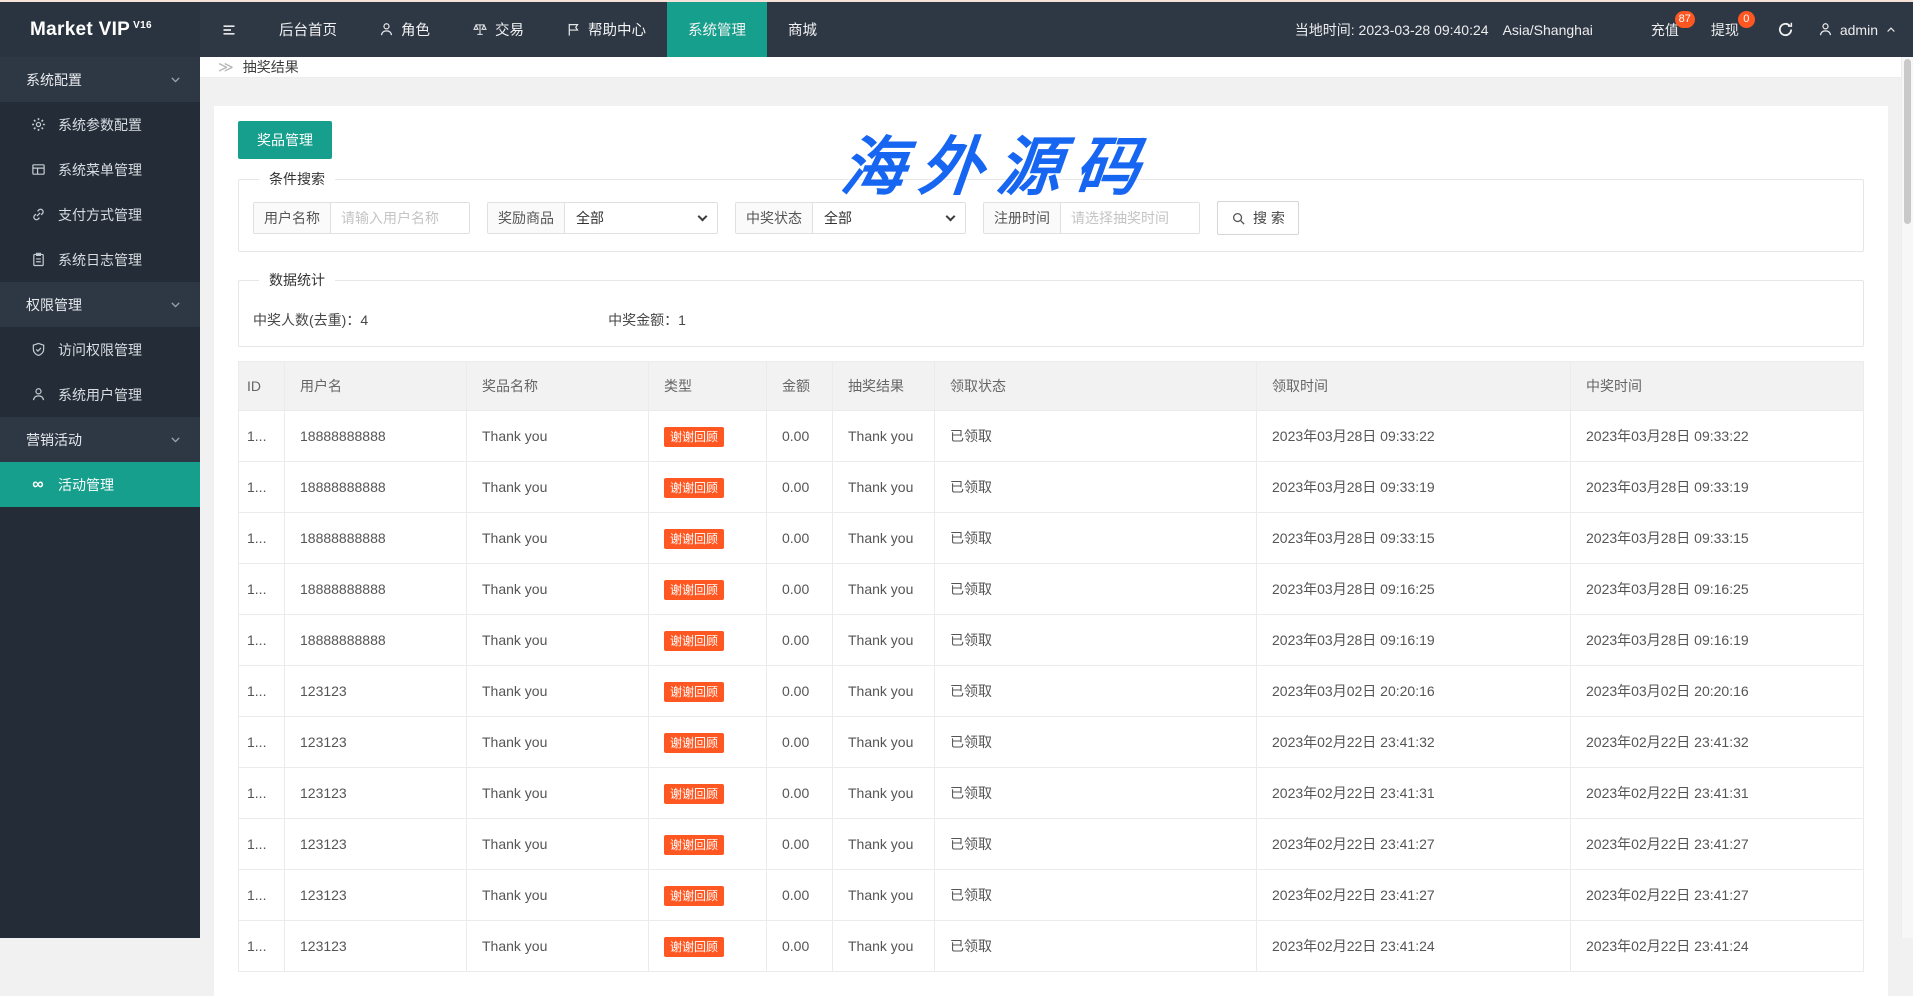 The image size is (1913, 996). What do you see at coordinates (100, 439) in the screenshot?
I see `sidebar-group-marketing: 营销活动` at bounding box center [100, 439].